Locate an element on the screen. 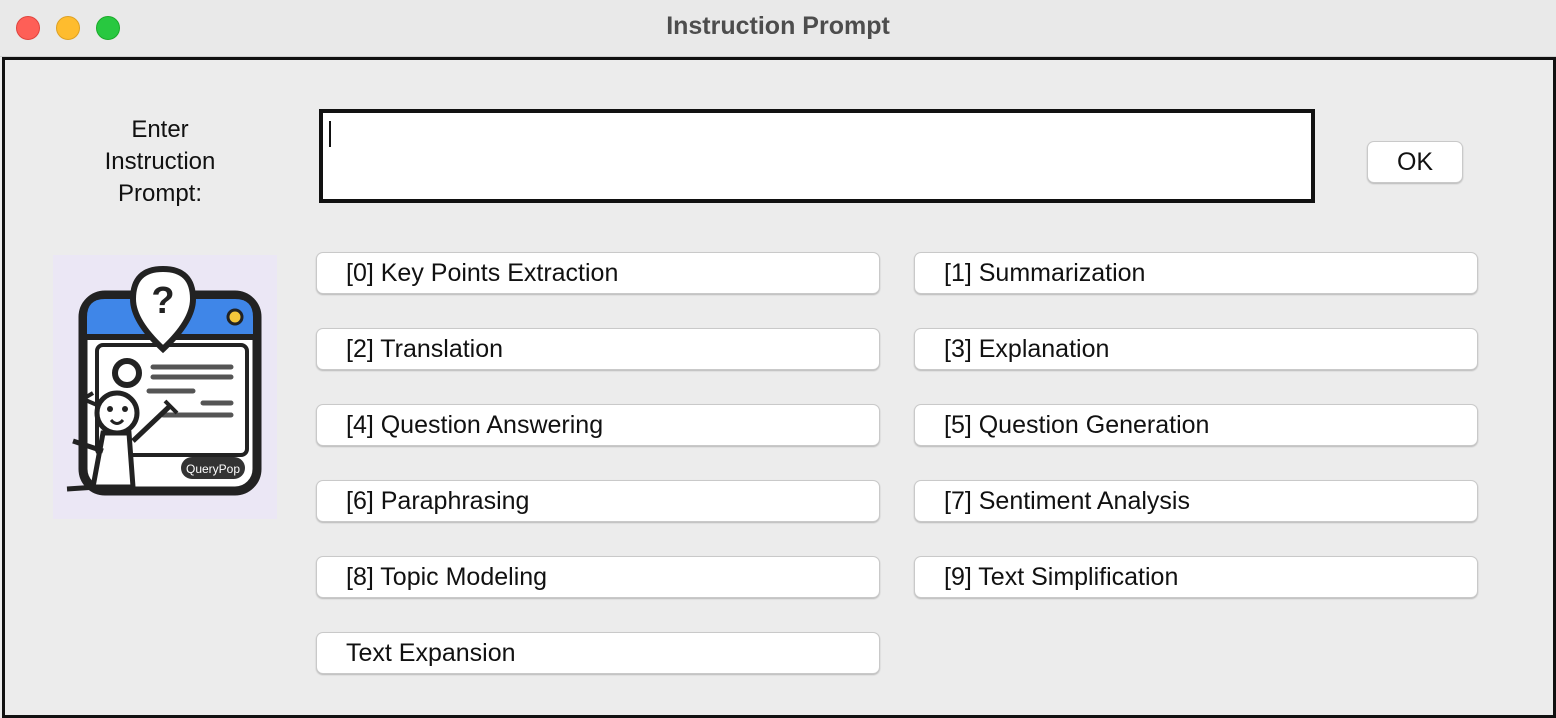 The width and height of the screenshot is (1556, 718). title-bar: Instruction Prompt is located at coordinates (778, 28).